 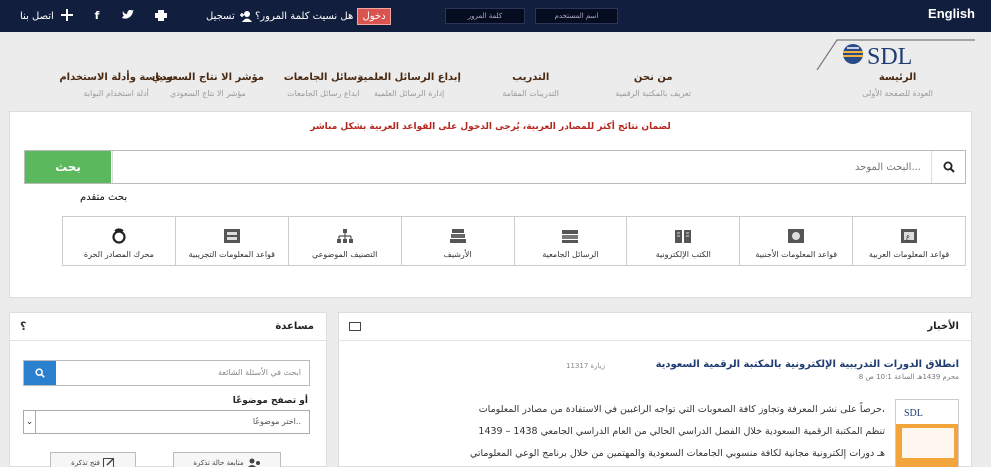 What do you see at coordinates (796, 236) in the screenshot?
I see `foreign-db-icon` at bounding box center [796, 236].